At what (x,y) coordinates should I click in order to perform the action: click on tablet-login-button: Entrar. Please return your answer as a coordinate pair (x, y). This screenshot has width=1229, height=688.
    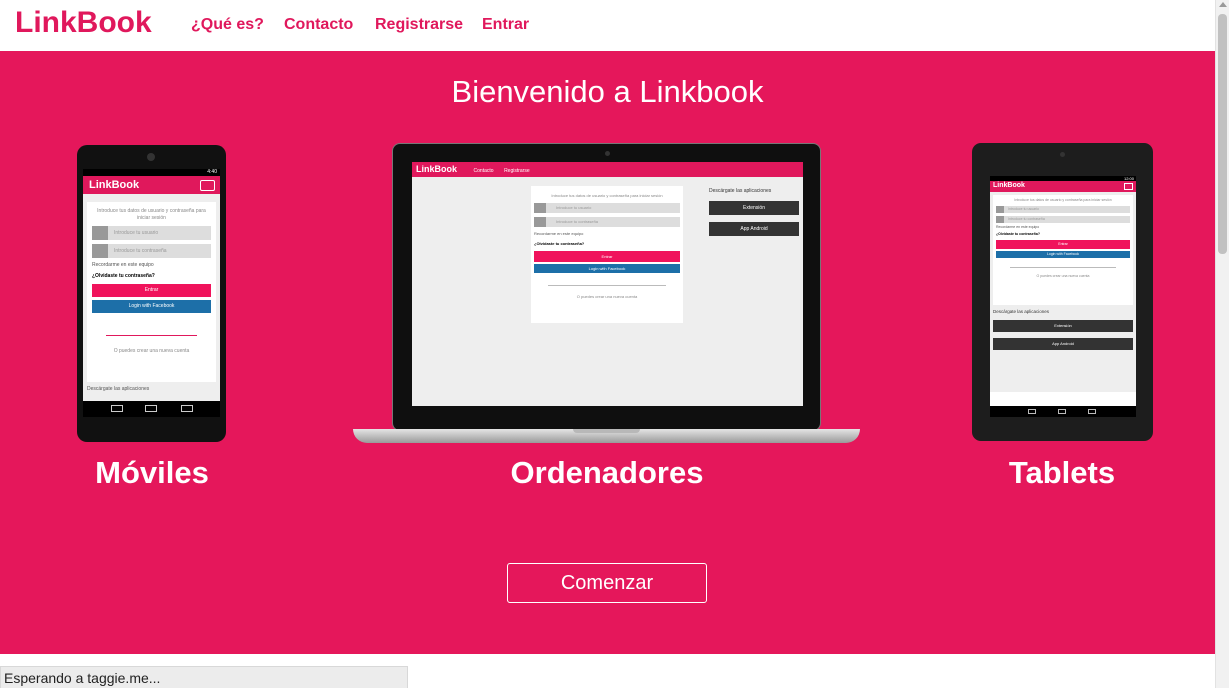
    Looking at the image, I should click on (1063, 244).